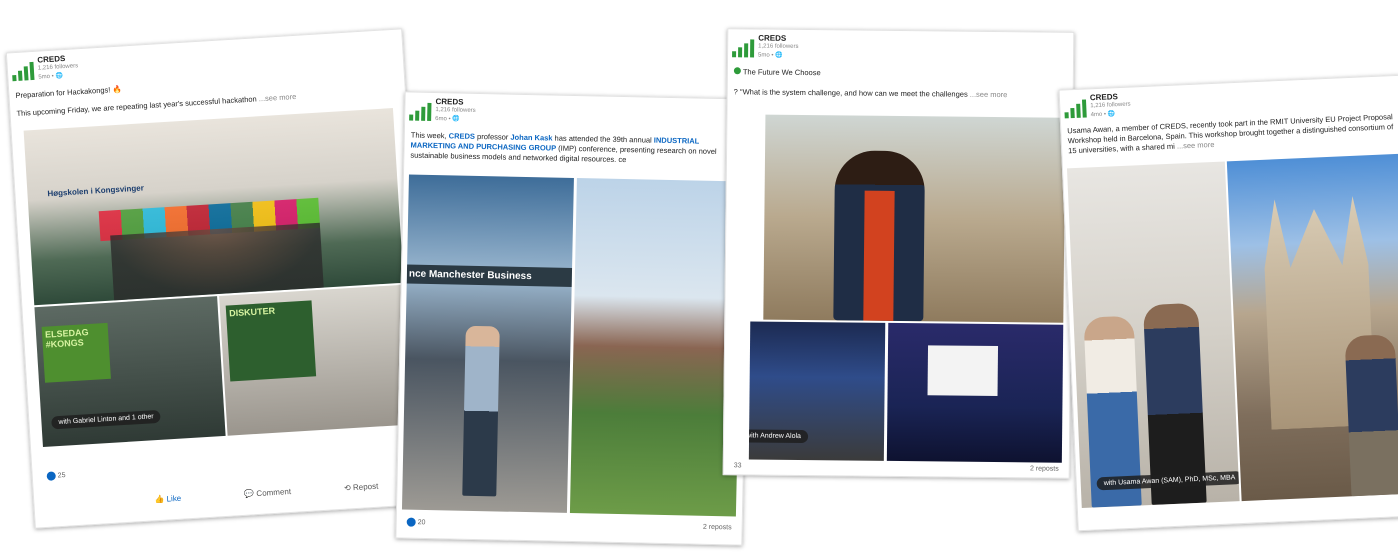  Describe the element at coordinates (531, 138) in the screenshot. I see `johan-kask-link: Johan Kask` at that location.